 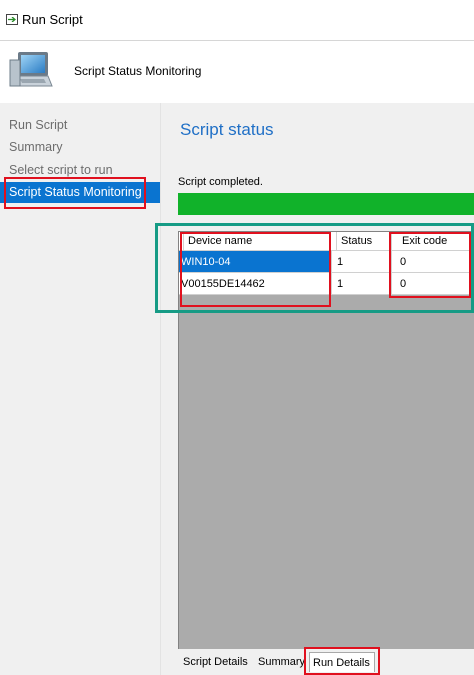 I want to click on progress-bar, so click(x=326, y=204).